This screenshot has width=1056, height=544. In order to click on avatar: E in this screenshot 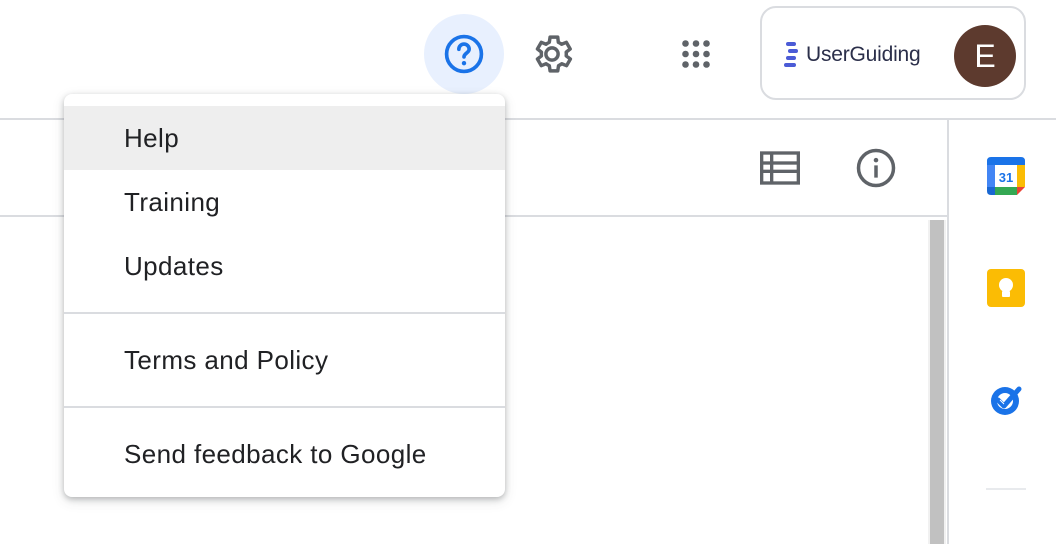, I will do `click(985, 56)`.